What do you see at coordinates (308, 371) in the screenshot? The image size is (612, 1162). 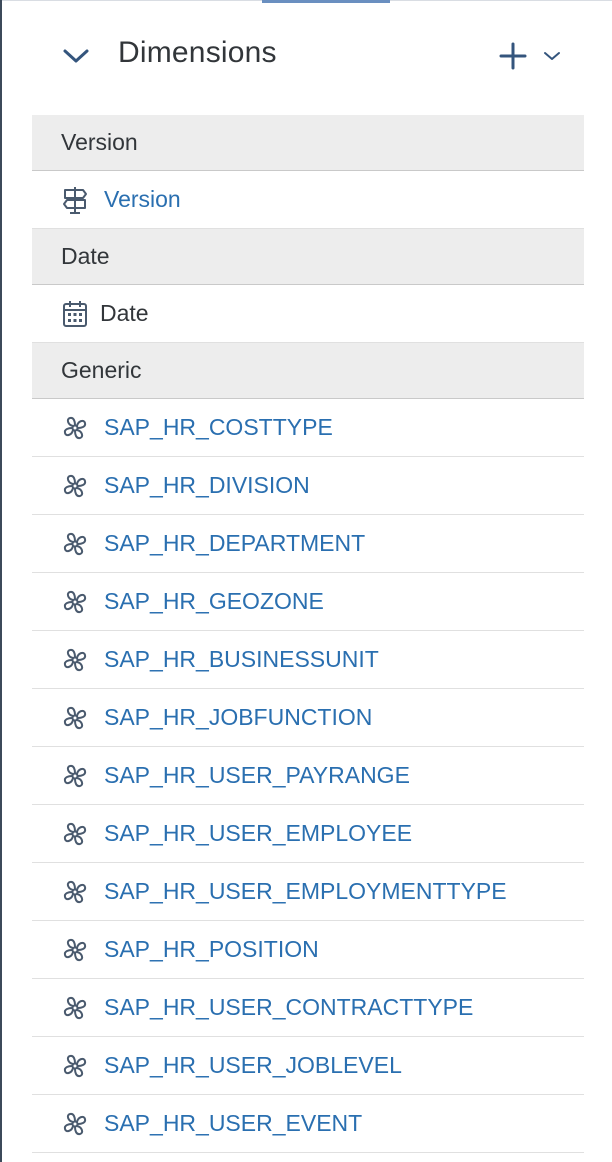 I see `group-header-generic: Generic` at bounding box center [308, 371].